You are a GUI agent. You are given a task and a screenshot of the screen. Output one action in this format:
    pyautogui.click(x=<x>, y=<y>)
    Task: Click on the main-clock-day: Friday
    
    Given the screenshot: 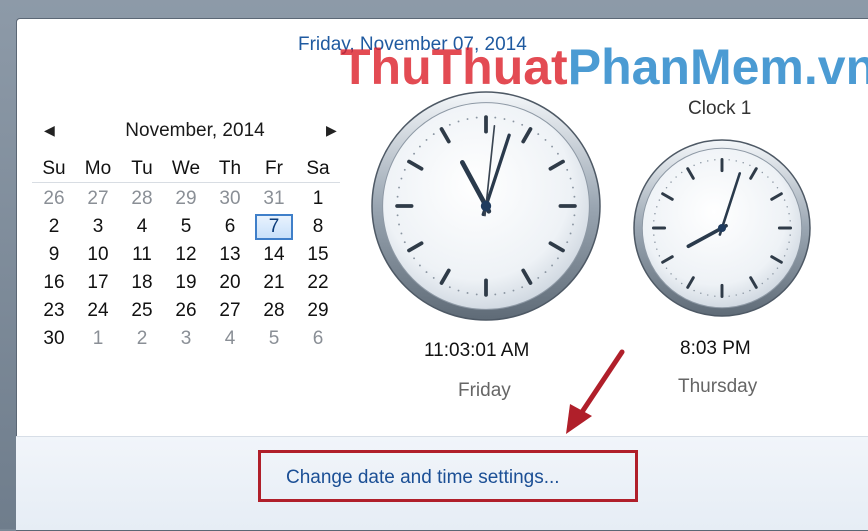 What is the action you would take?
    pyautogui.click(x=484, y=390)
    